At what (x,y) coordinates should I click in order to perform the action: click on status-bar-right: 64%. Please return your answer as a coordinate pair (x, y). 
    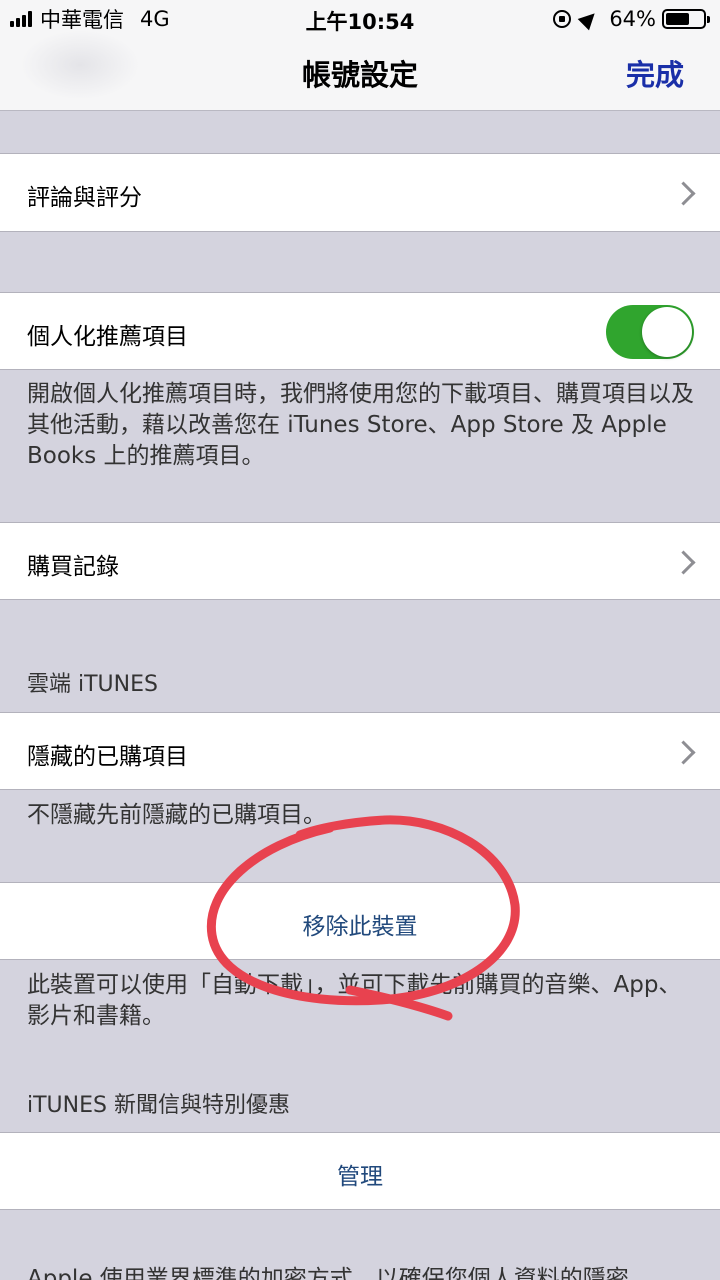
    Looking at the image, I should click on (631, 19).